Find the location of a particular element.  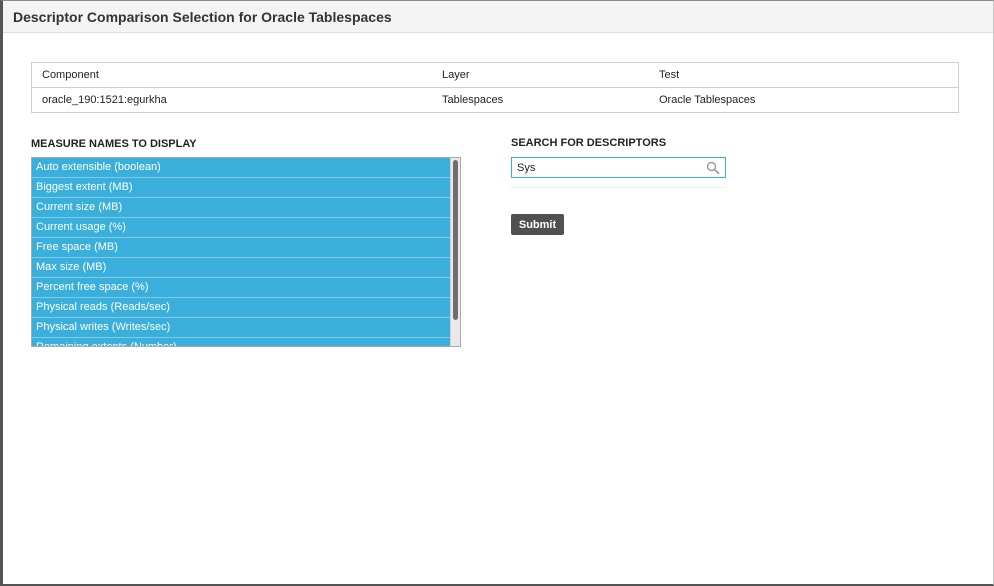

list-item: Physical reads (Reads/sec) is located at coordinates (242, 308).